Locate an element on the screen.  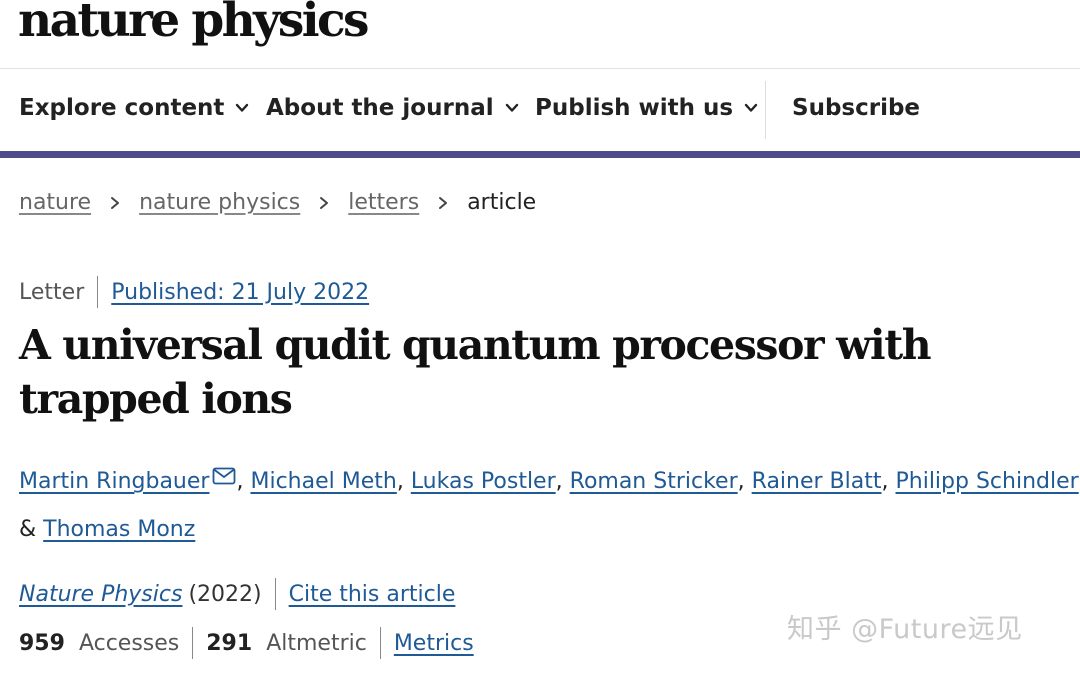
mail-icon is located at coordinates (224, 476).